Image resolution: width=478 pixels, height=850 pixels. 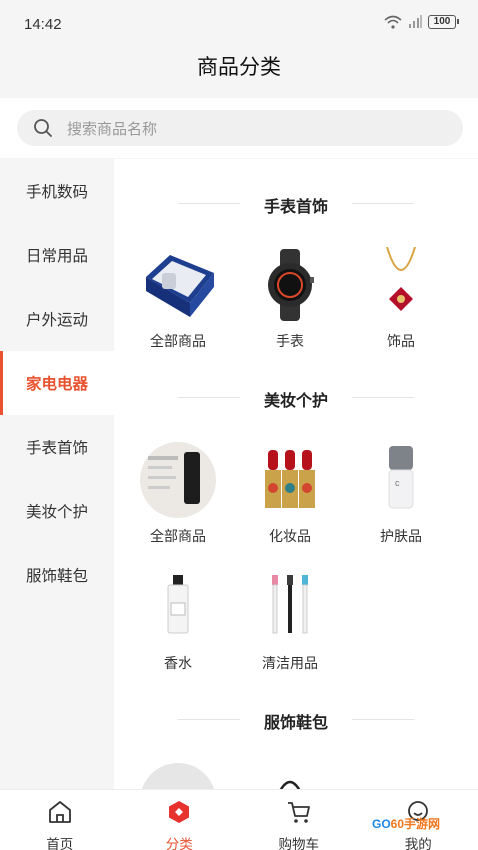 What do you see at coordinates (43, 24) in the screenshot?
I see `status-time: 14:42` at bounding box center [43, 24].